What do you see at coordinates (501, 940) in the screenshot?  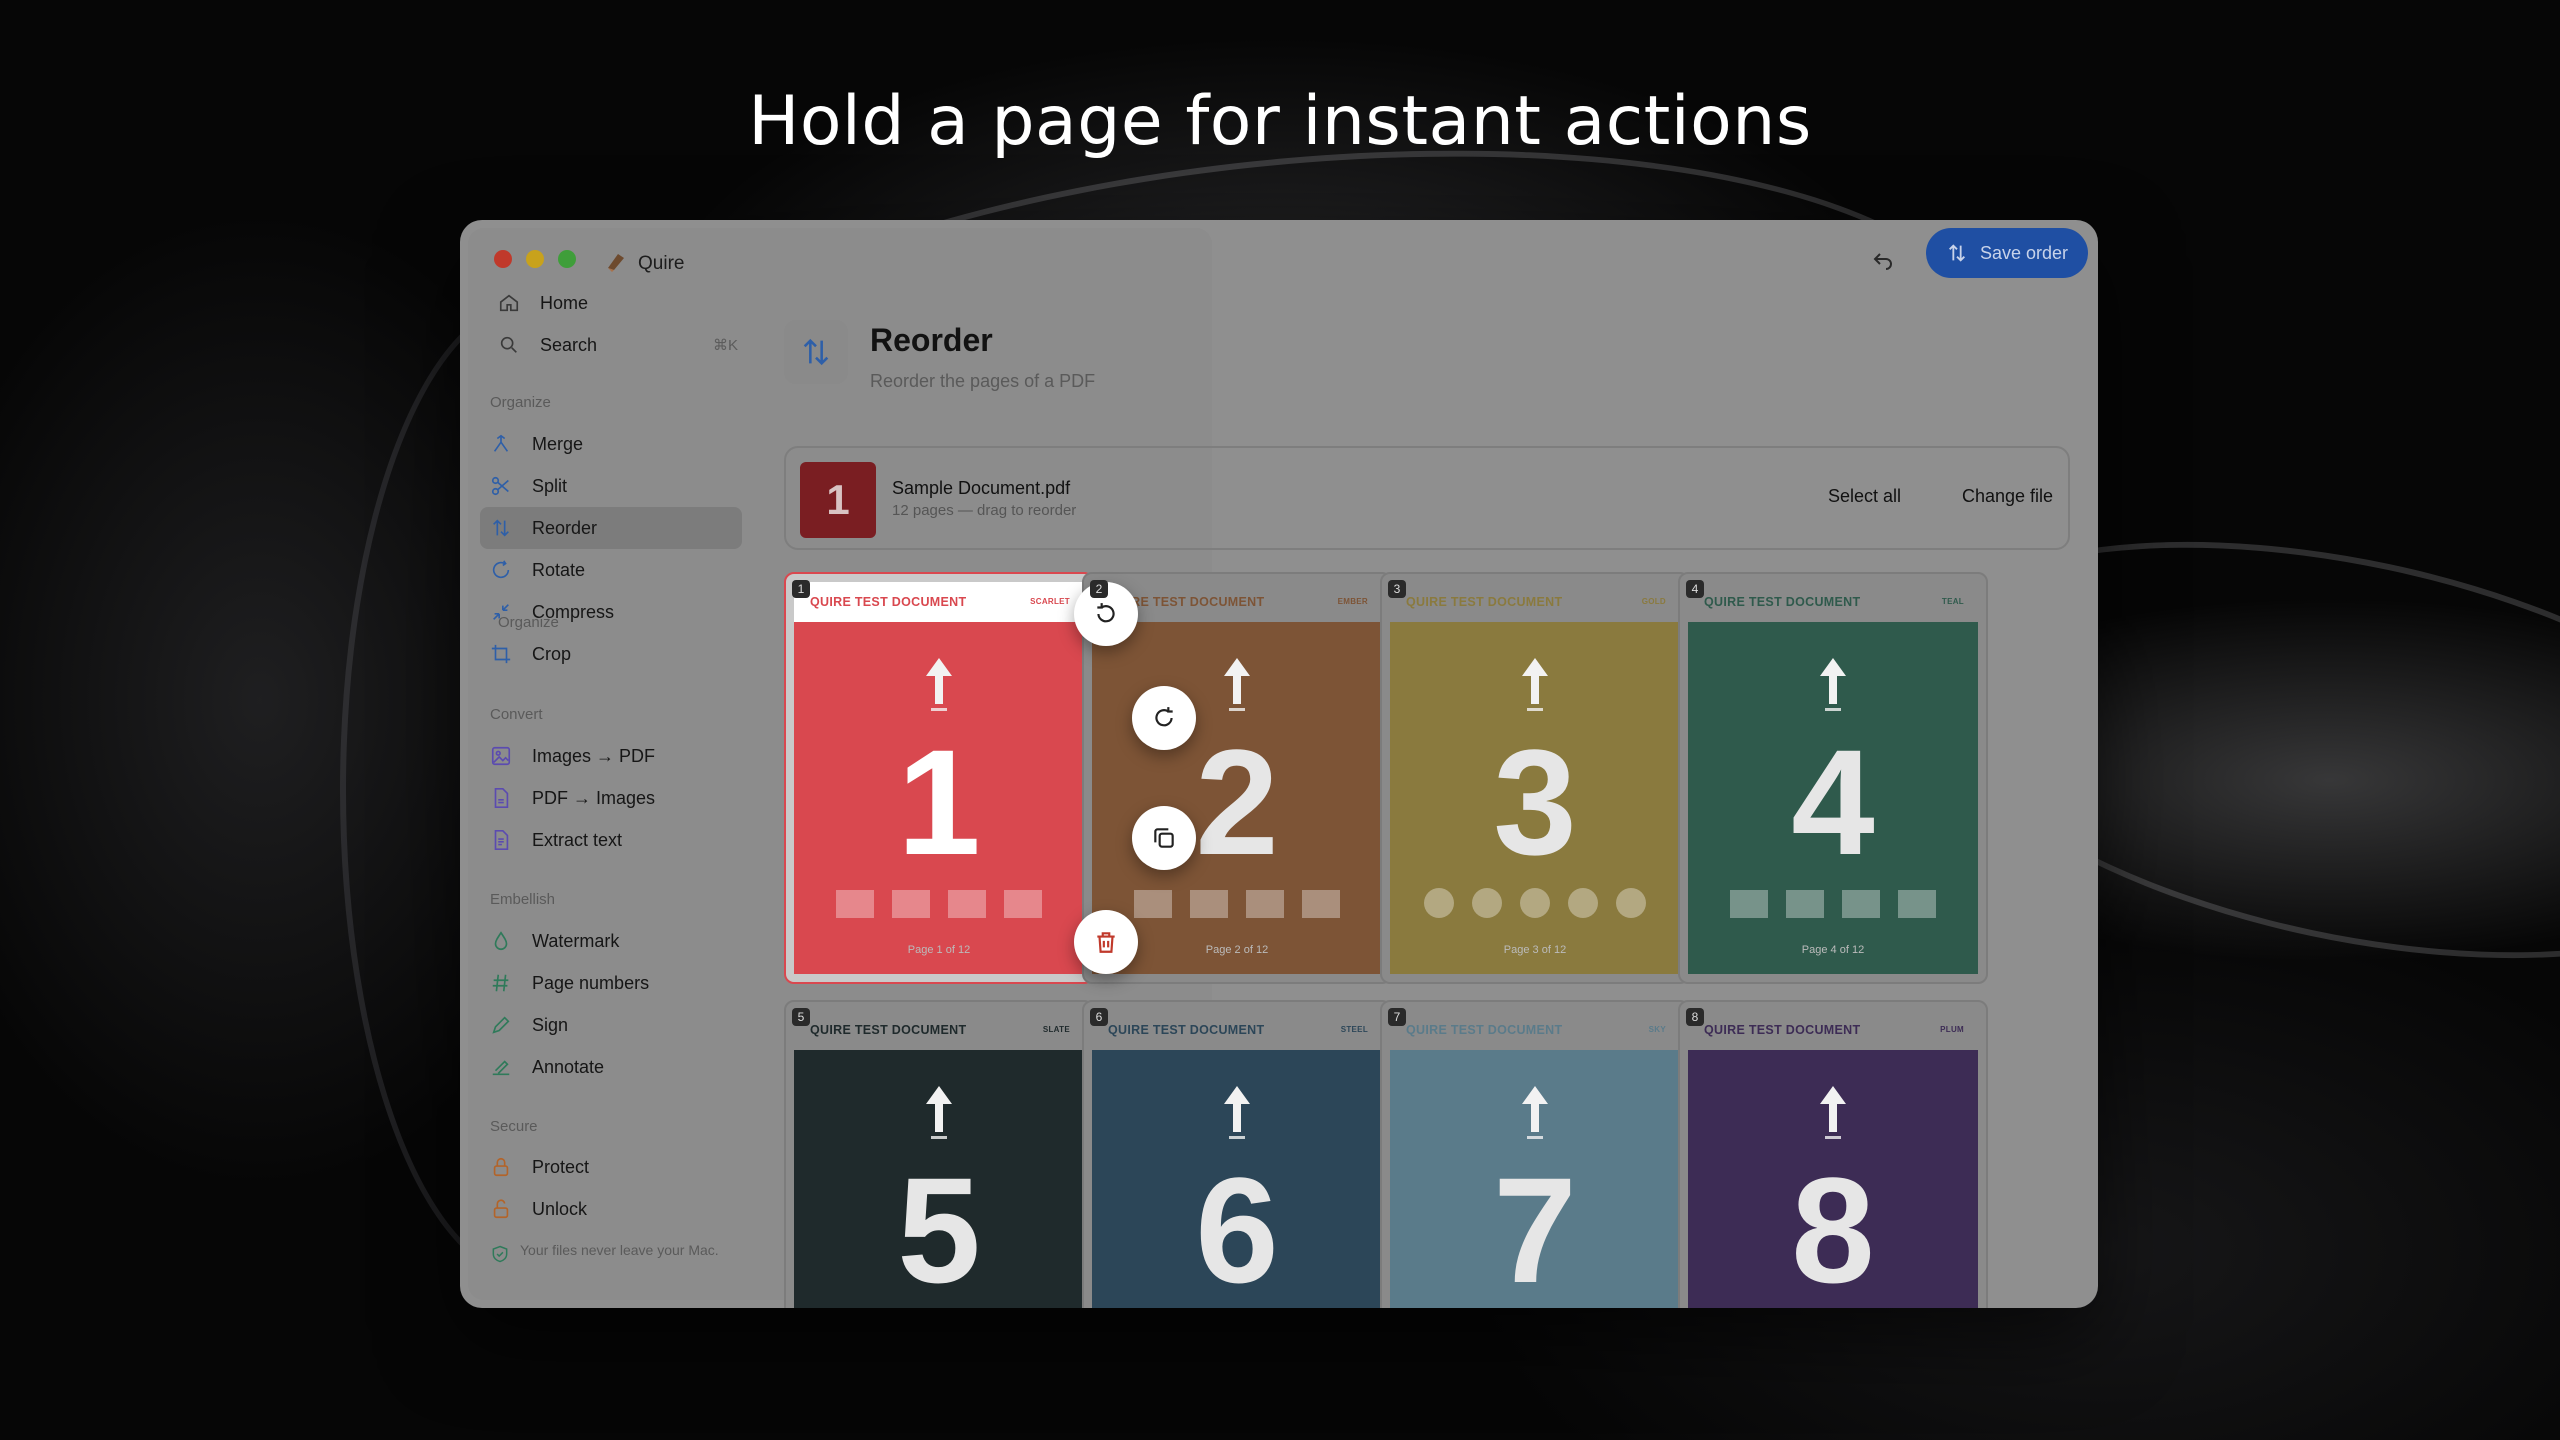 I see `watermark-icon` at bounding box center [501, 940].